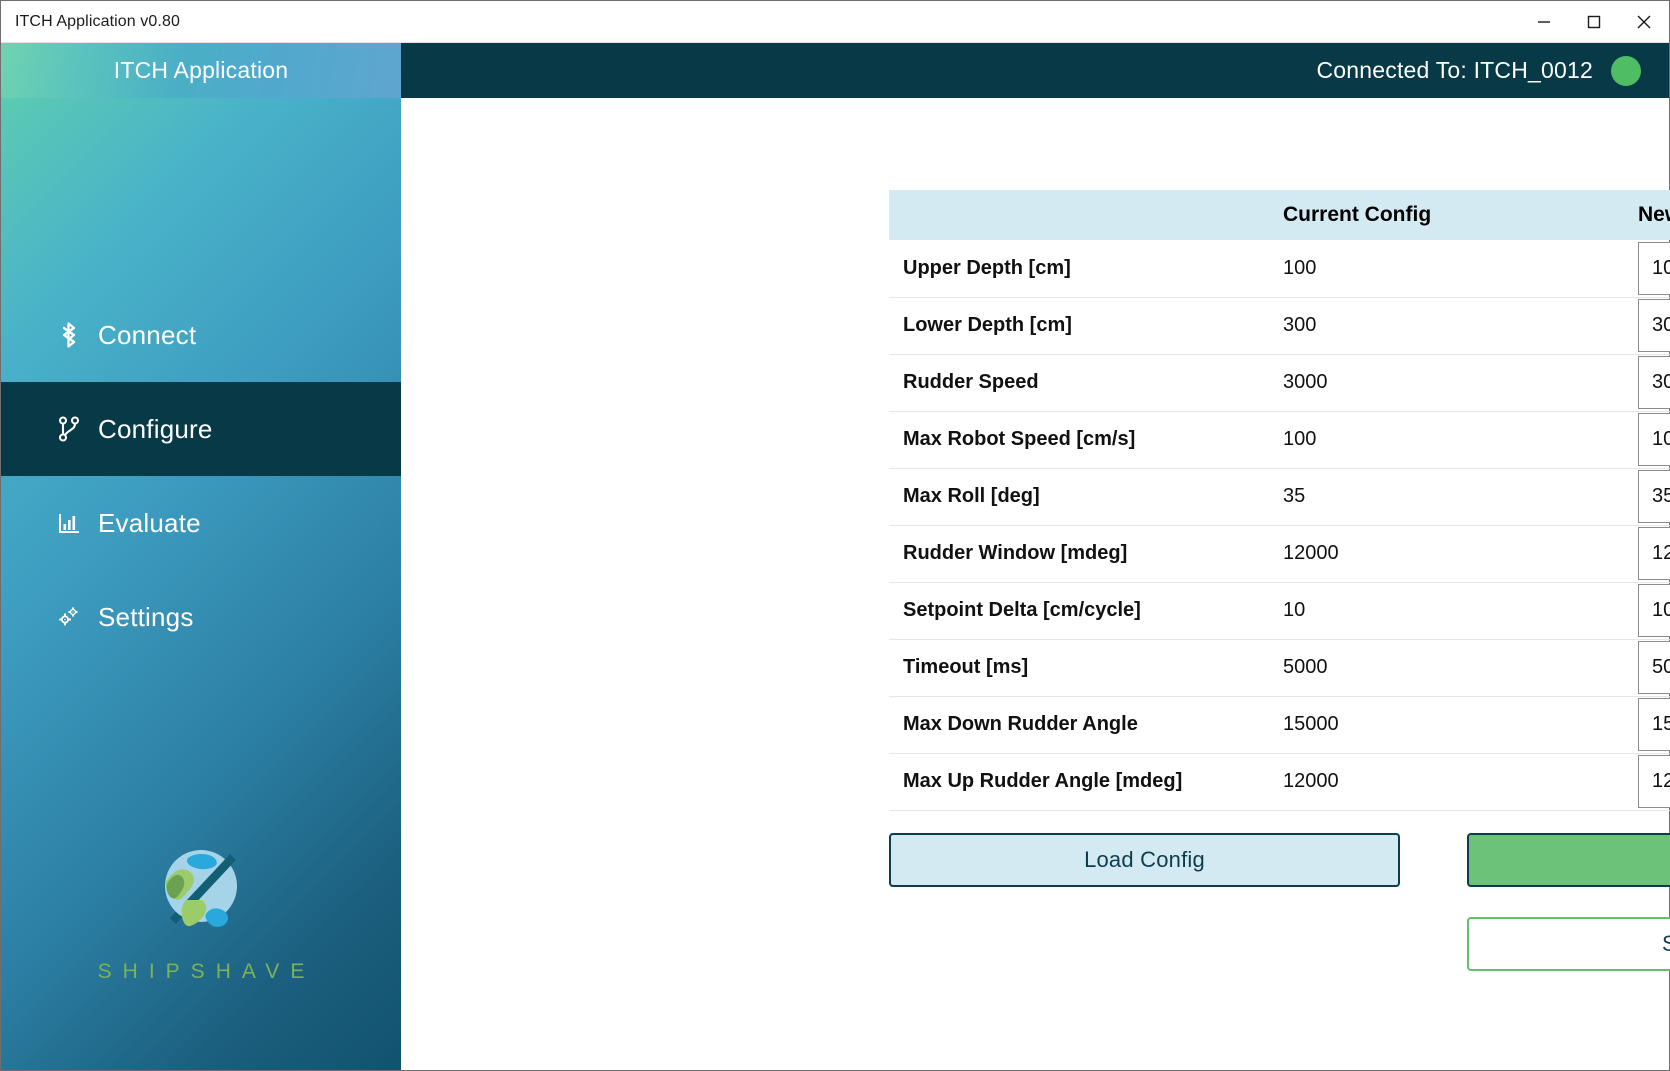 Image resolution: width=1670 pixels, height=1071 pixels. I want to click on current-value: 3000, so click(1446, 383).